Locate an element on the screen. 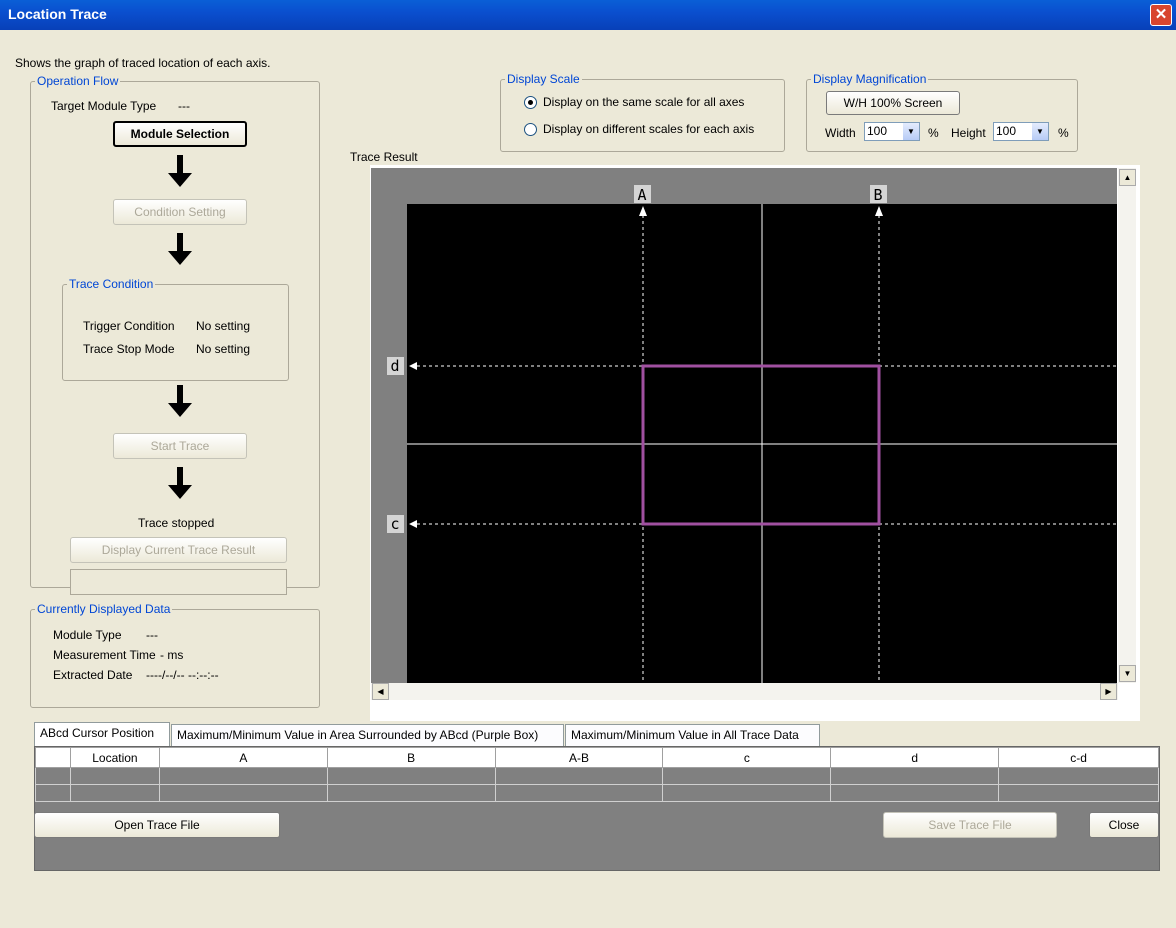 The width and height of the screenshot is (1176, 928). display-current-trace-result-button: Display Current Trace Result is located at coordinates (178, 550).